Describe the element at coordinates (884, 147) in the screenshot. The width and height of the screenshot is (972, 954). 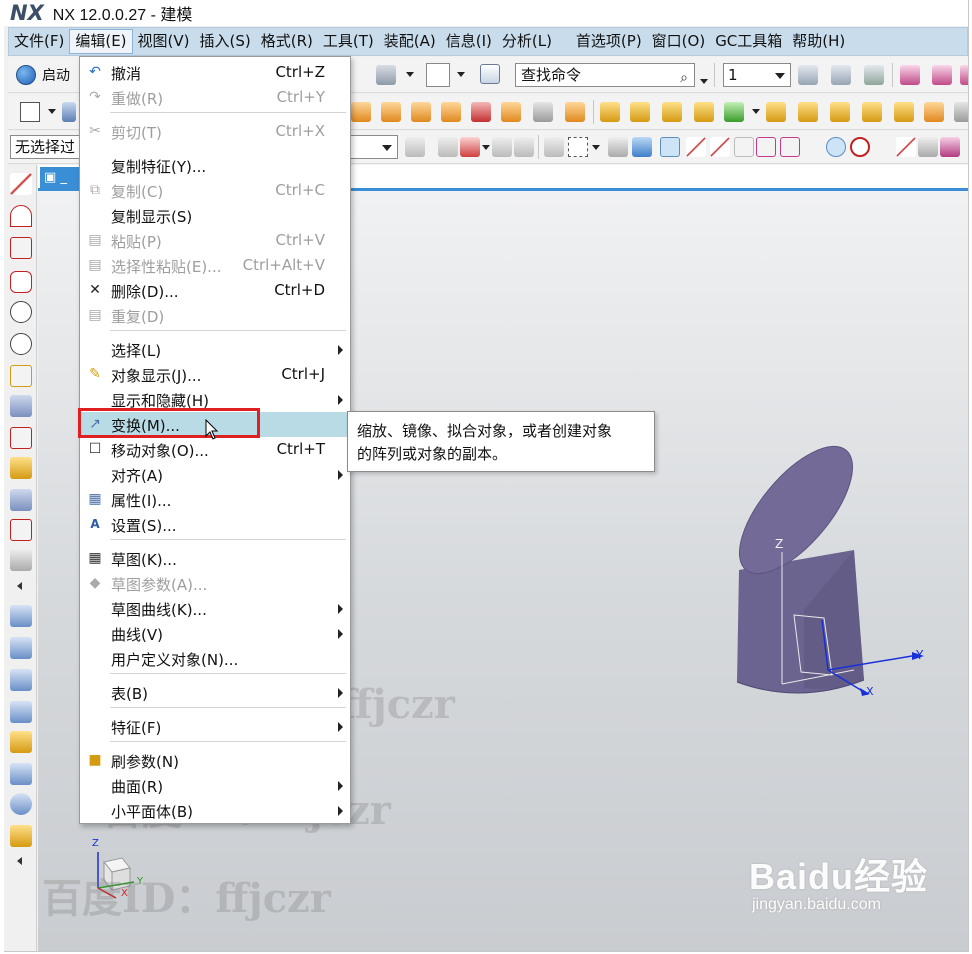
I see `snap-existing-point-icon` at that location.